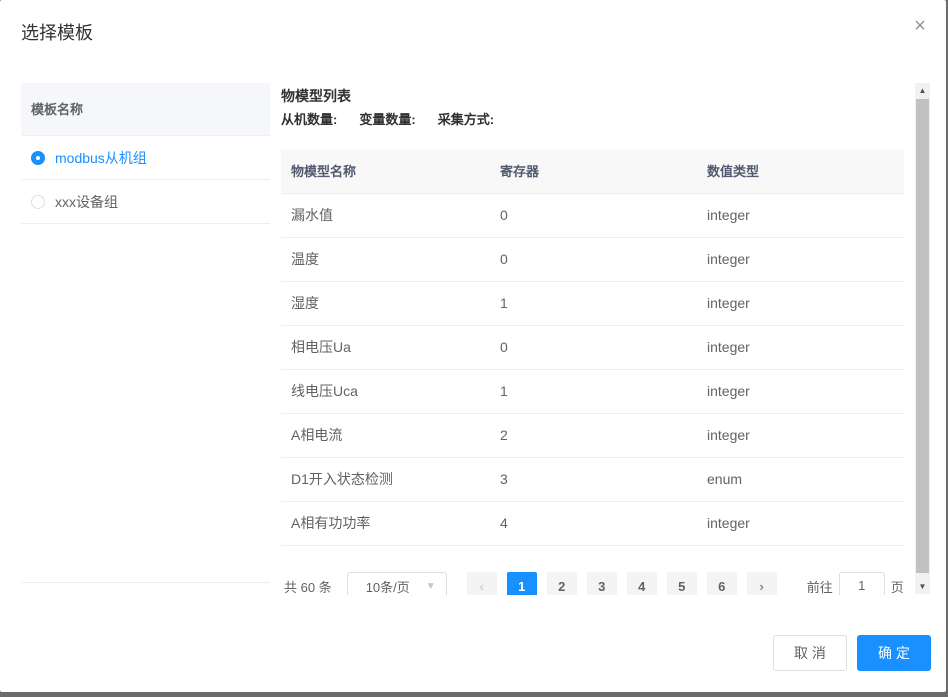 This screenshot has width=948, height=697. What do you see at coordinates (86, 201) in the screenshot?
I see `template-item-label: xxx设备组` at bounding box center [86, 201].